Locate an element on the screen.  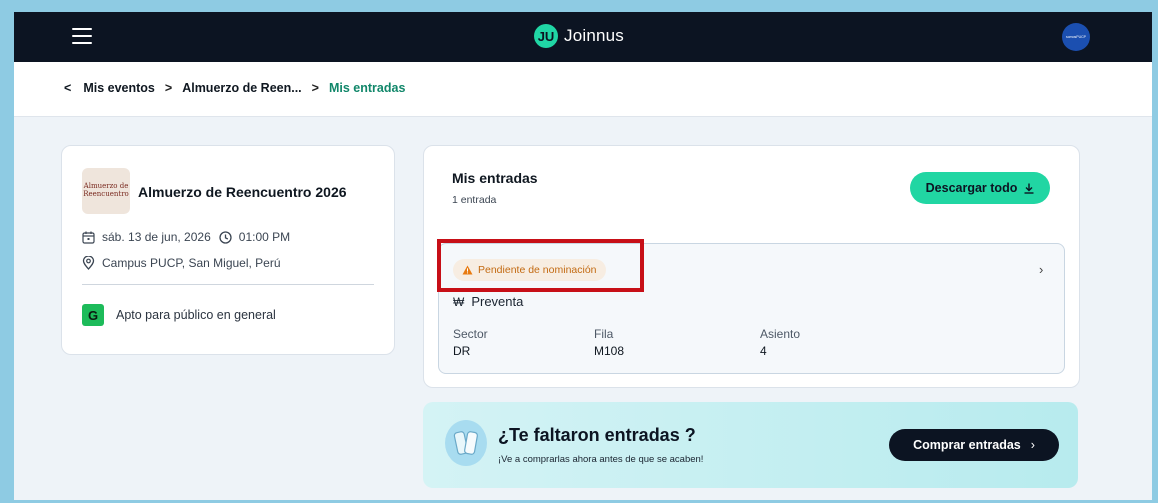
buy-tickets-label: Comprar entradas is located at coordinates (967, 445).